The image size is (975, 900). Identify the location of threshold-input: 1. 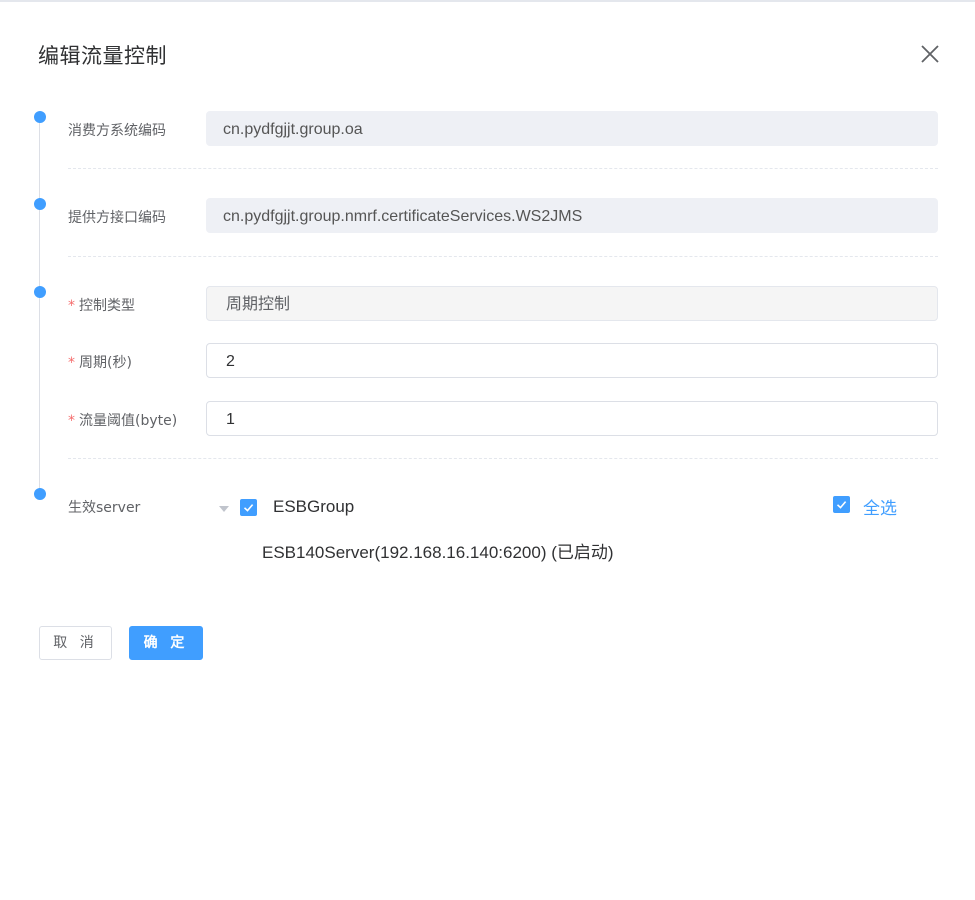
(572, 418).